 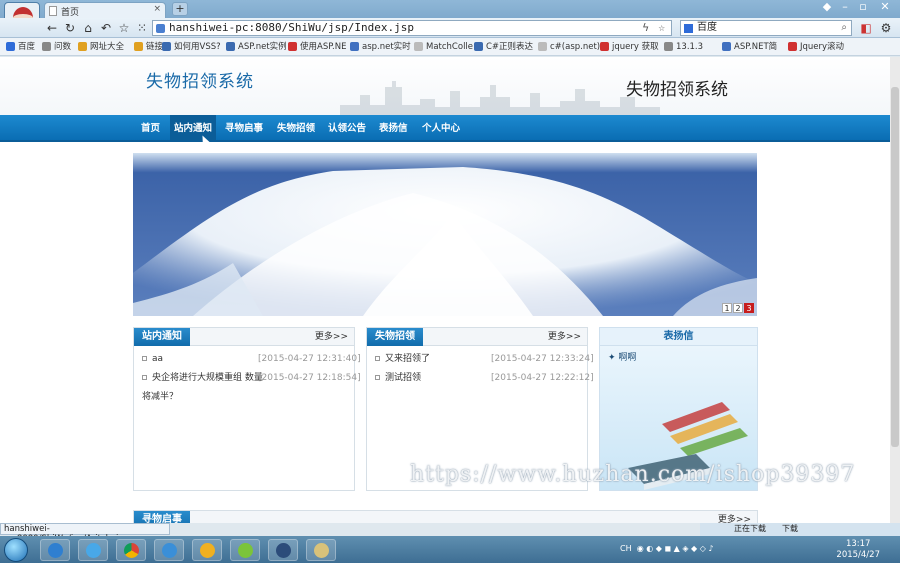 I want to click on notice-item-title: aa, so click(x=157, y=359).